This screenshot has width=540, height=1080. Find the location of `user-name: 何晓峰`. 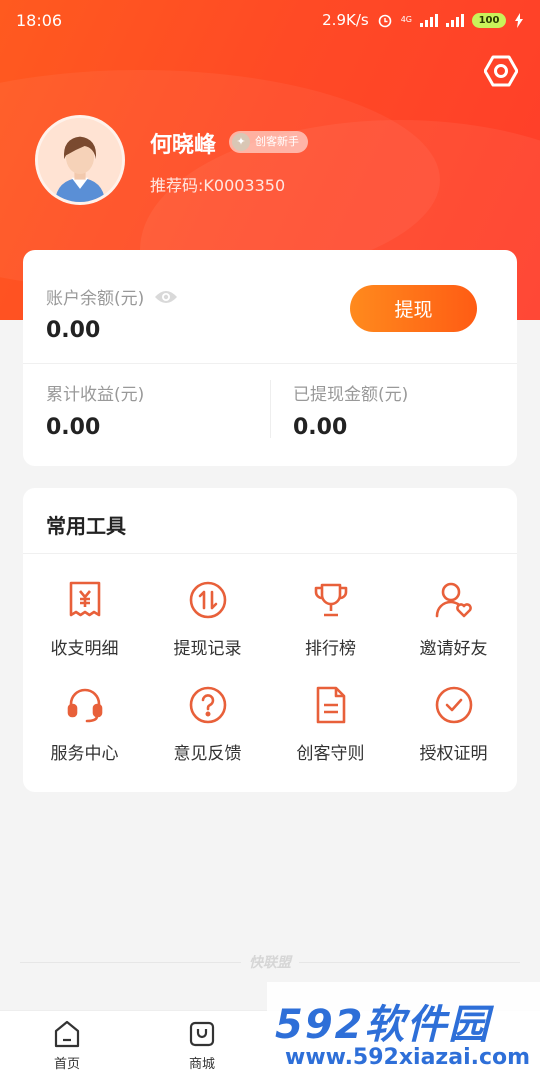

user-name: 何晓峰 is located at coordinates (183, 145).